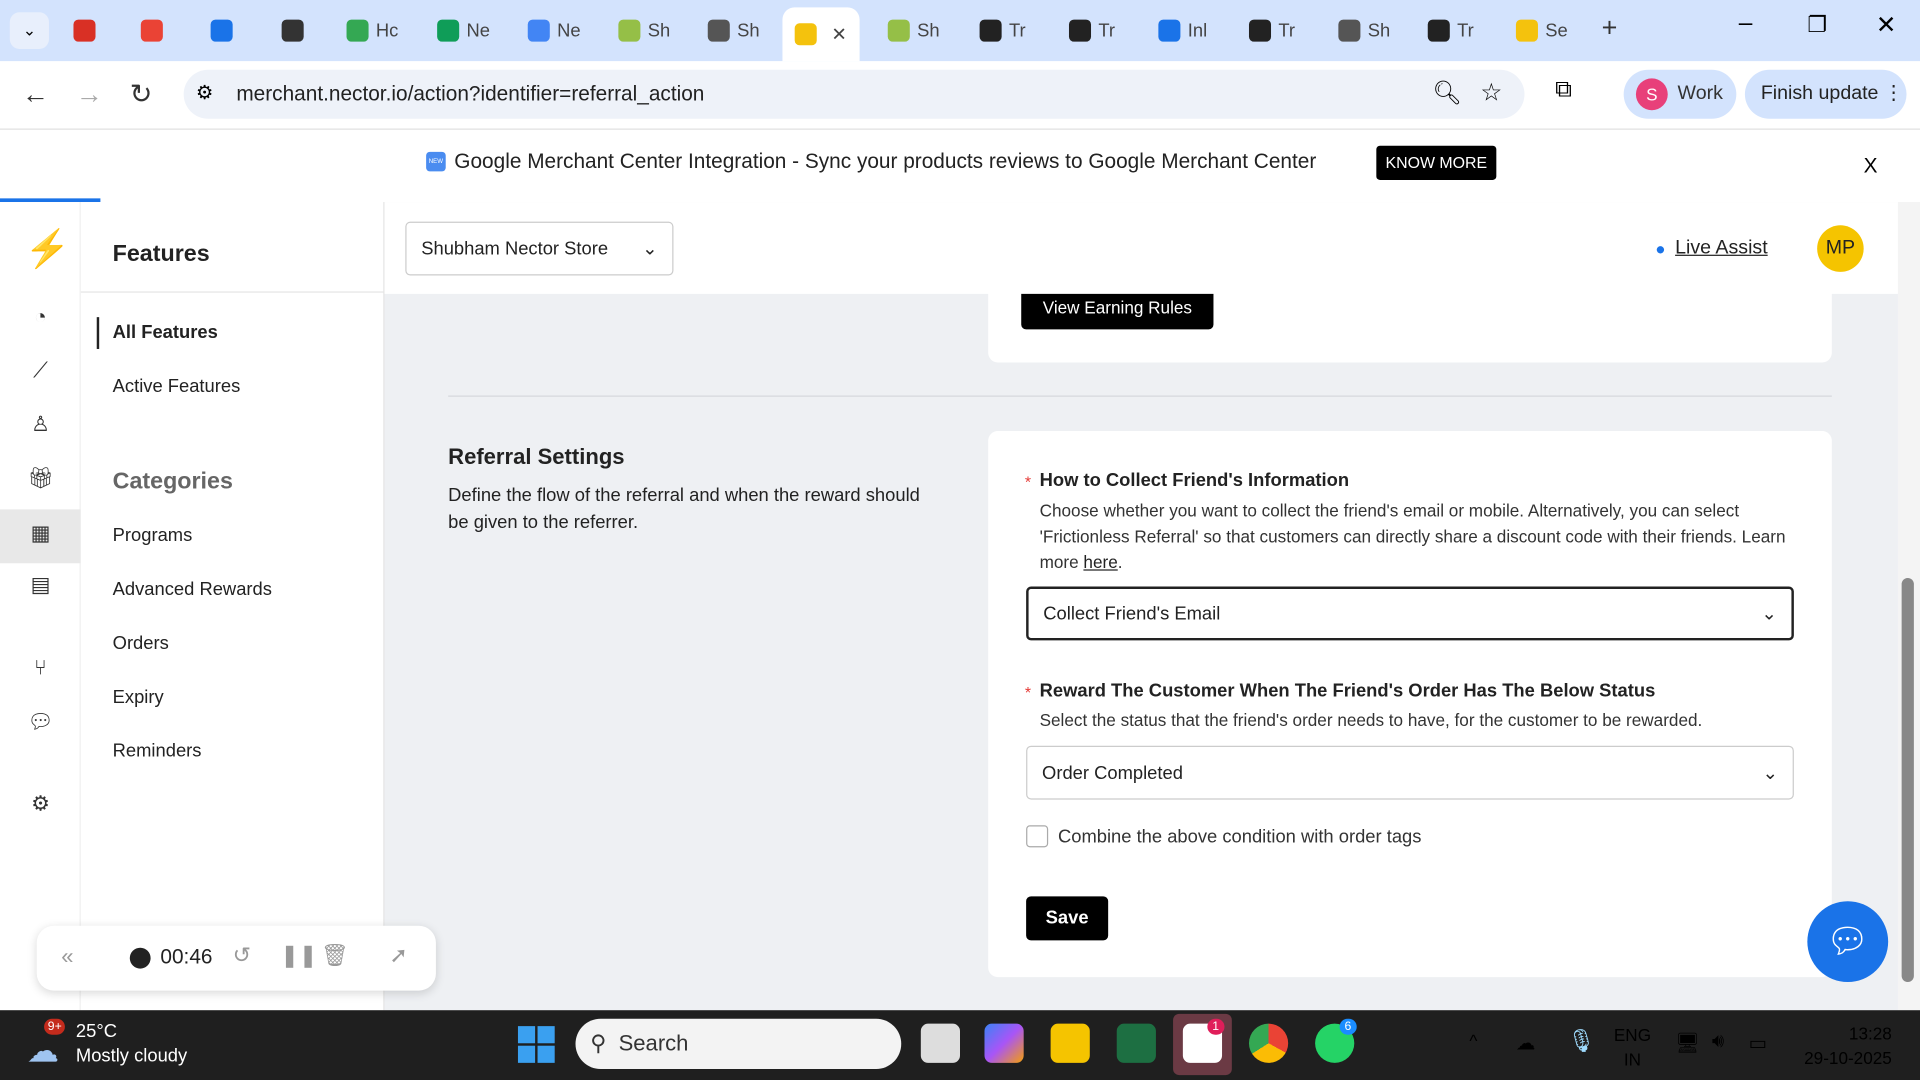 The image size is (1920, 1080). What do you see at coordinates (1718, 1042) in the screenshot?
I see `volume-icon: 🔊︎` at bounding box center [1718, 1042].